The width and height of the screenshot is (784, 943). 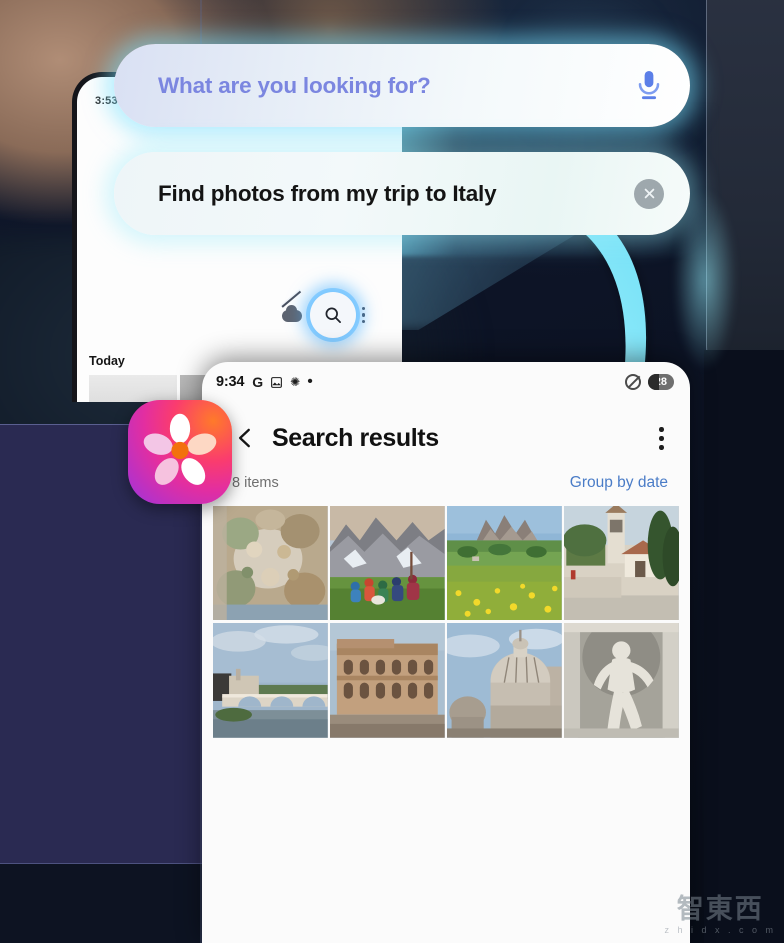 I want to click on results-subheader: 8 items Group by date, so click(x=446, y=473).